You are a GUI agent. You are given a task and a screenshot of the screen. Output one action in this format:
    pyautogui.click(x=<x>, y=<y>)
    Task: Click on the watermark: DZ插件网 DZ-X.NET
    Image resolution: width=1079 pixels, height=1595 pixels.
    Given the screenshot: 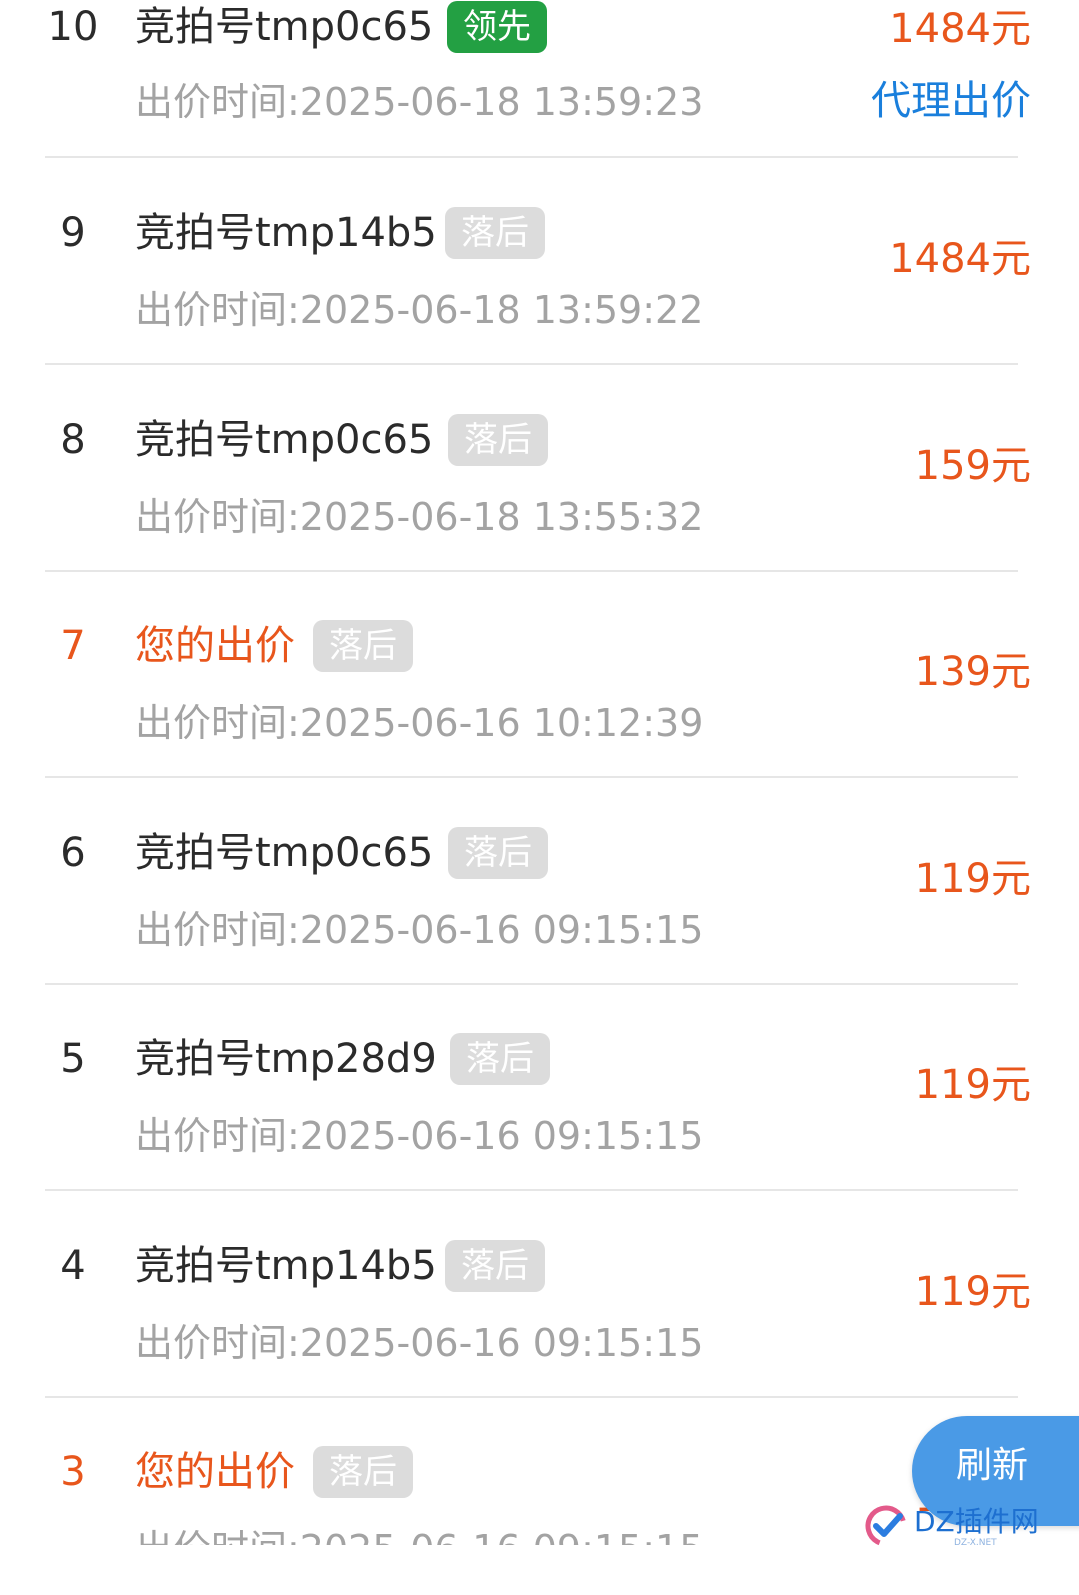 What is the action you would take?
    pyautogui.click(x=962, y=1528)
    